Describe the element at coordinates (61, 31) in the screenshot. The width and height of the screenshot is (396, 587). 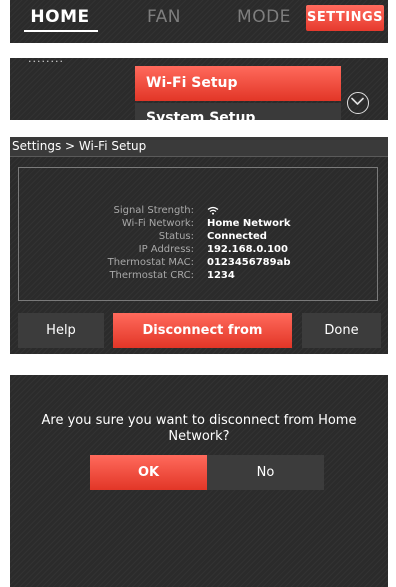
I see `nav-home-underline` at that location.